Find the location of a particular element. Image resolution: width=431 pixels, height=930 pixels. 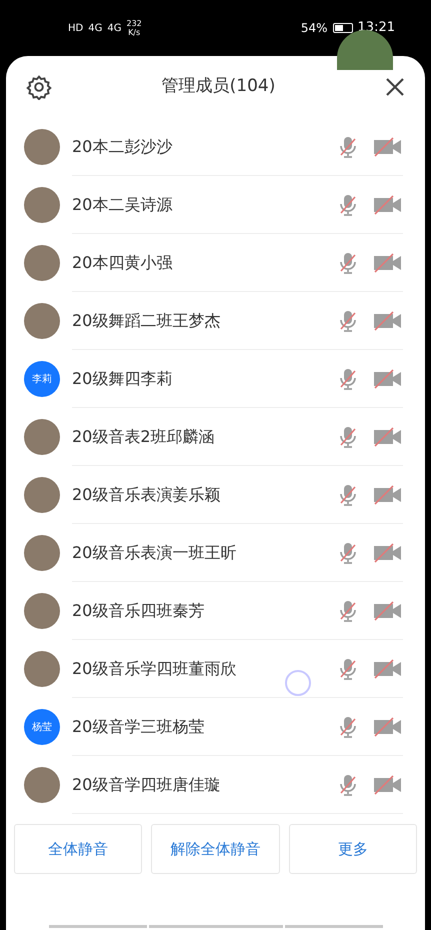

member-name: 20级音乐表演姜乐颖 is located at coordinates (147, 495).